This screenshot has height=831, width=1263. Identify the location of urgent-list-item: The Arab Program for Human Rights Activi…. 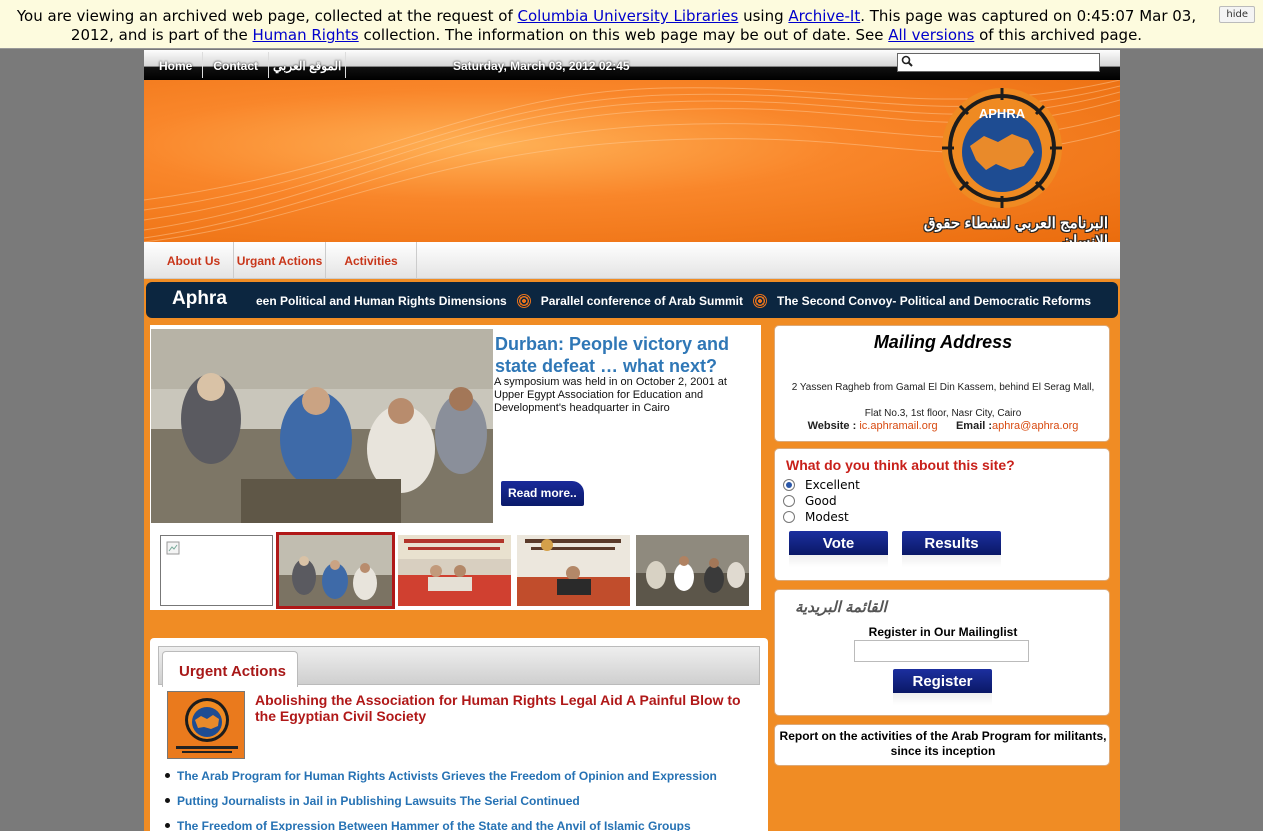
(460, 781).